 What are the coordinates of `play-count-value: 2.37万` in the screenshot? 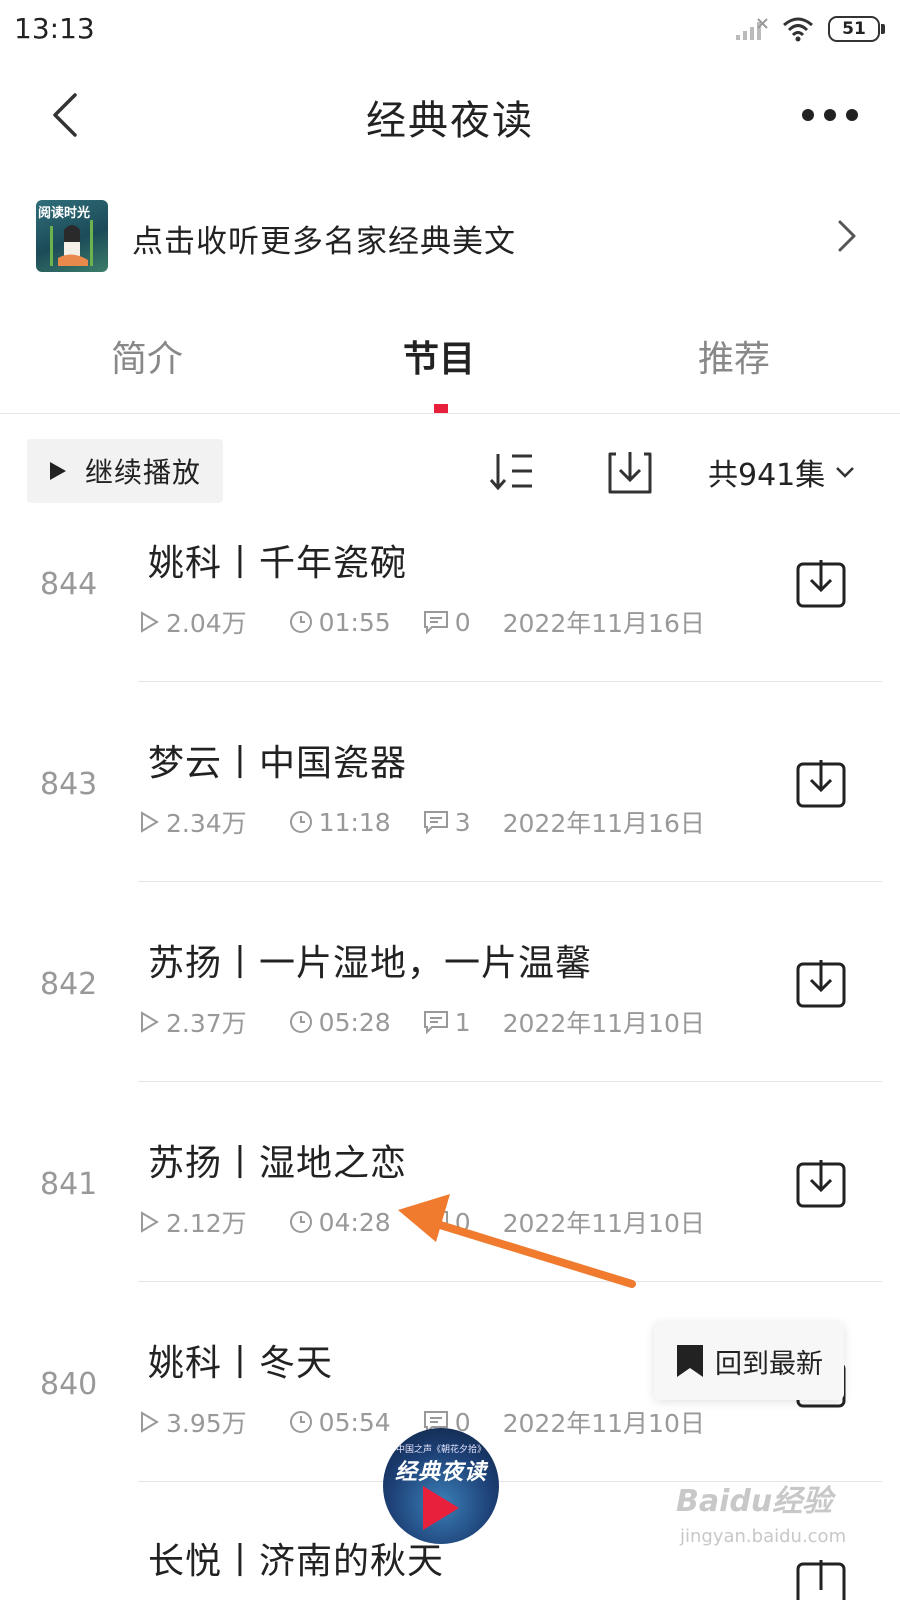 It's located at (206, 1023).